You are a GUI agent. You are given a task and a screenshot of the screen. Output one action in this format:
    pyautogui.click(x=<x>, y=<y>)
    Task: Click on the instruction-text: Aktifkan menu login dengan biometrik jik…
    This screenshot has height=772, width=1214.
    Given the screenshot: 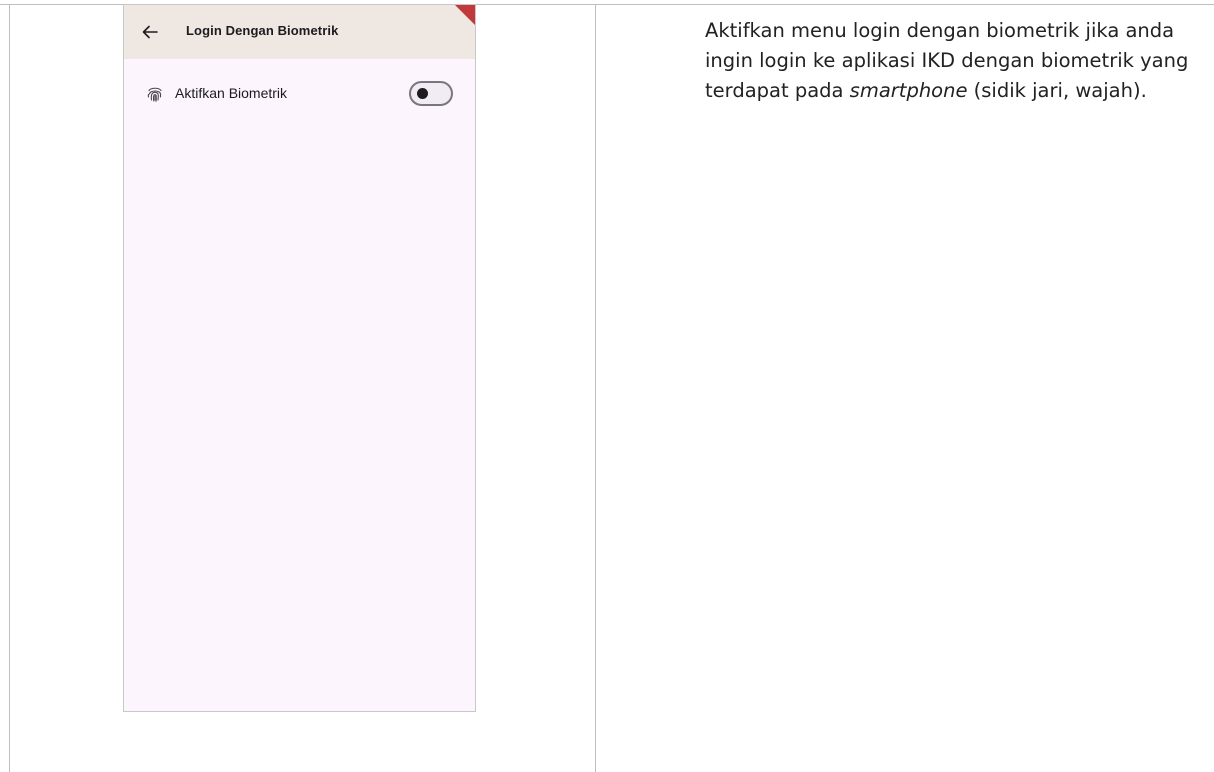 What is the action you would take?
    pyautogui.click(x=957, y=61)
    